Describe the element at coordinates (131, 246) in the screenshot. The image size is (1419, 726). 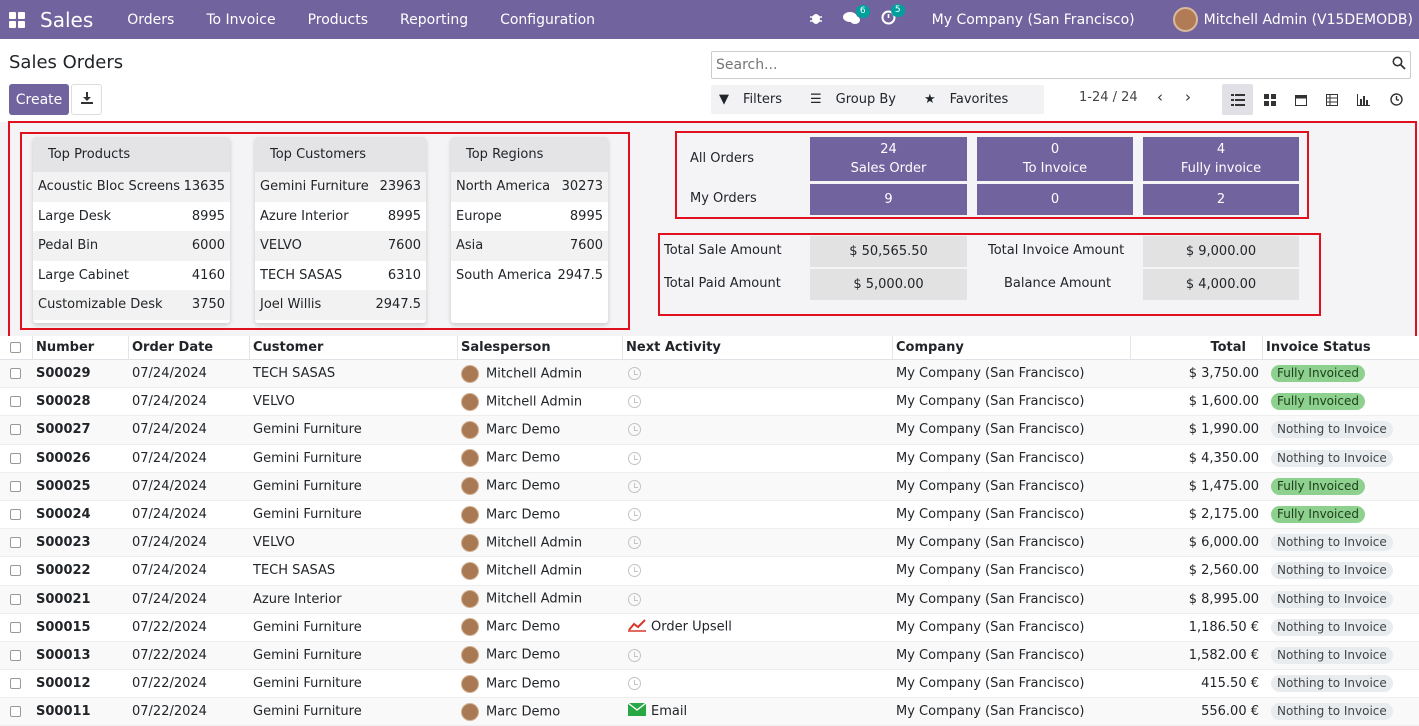
I see `top-products-row: Pedal Bin 6000` at that location.